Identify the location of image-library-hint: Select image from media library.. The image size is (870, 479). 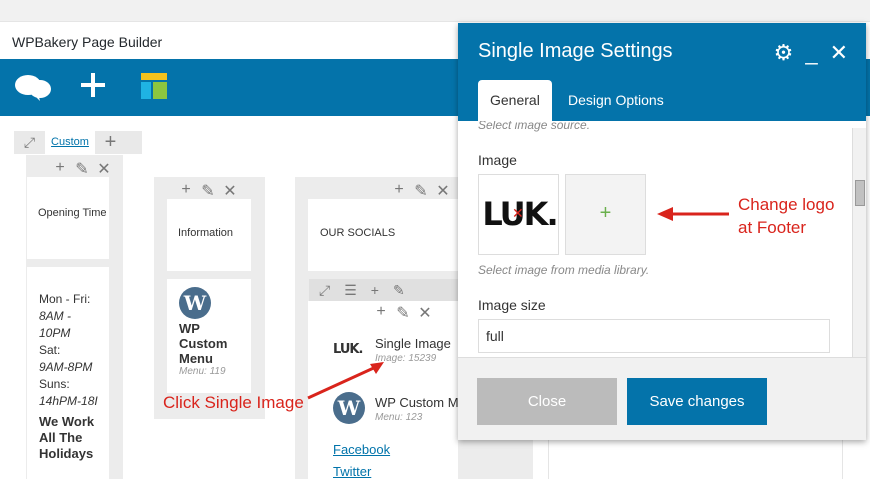
(564, 270).